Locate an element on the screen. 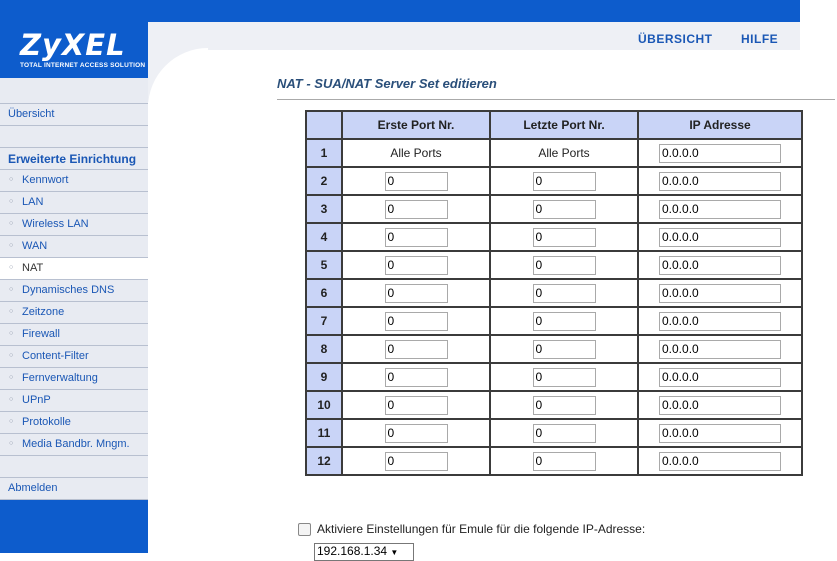 The width and height of the screenshot is (837, 561). emule-checkbox is located at coordinates (304, 530).